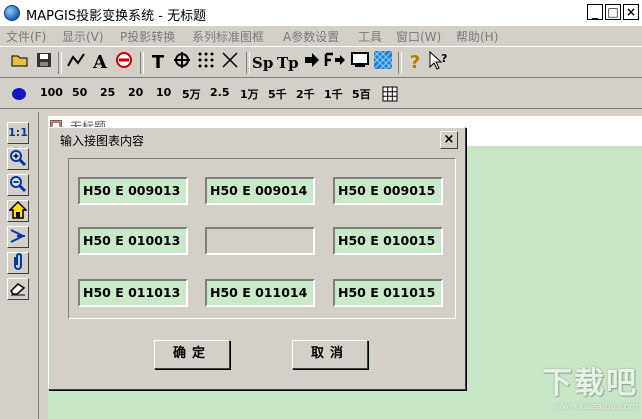  Describe the element at coordinates (596, 407) in the screenshot. I see `watermark-url: www.xiazaiba.com` at that location.